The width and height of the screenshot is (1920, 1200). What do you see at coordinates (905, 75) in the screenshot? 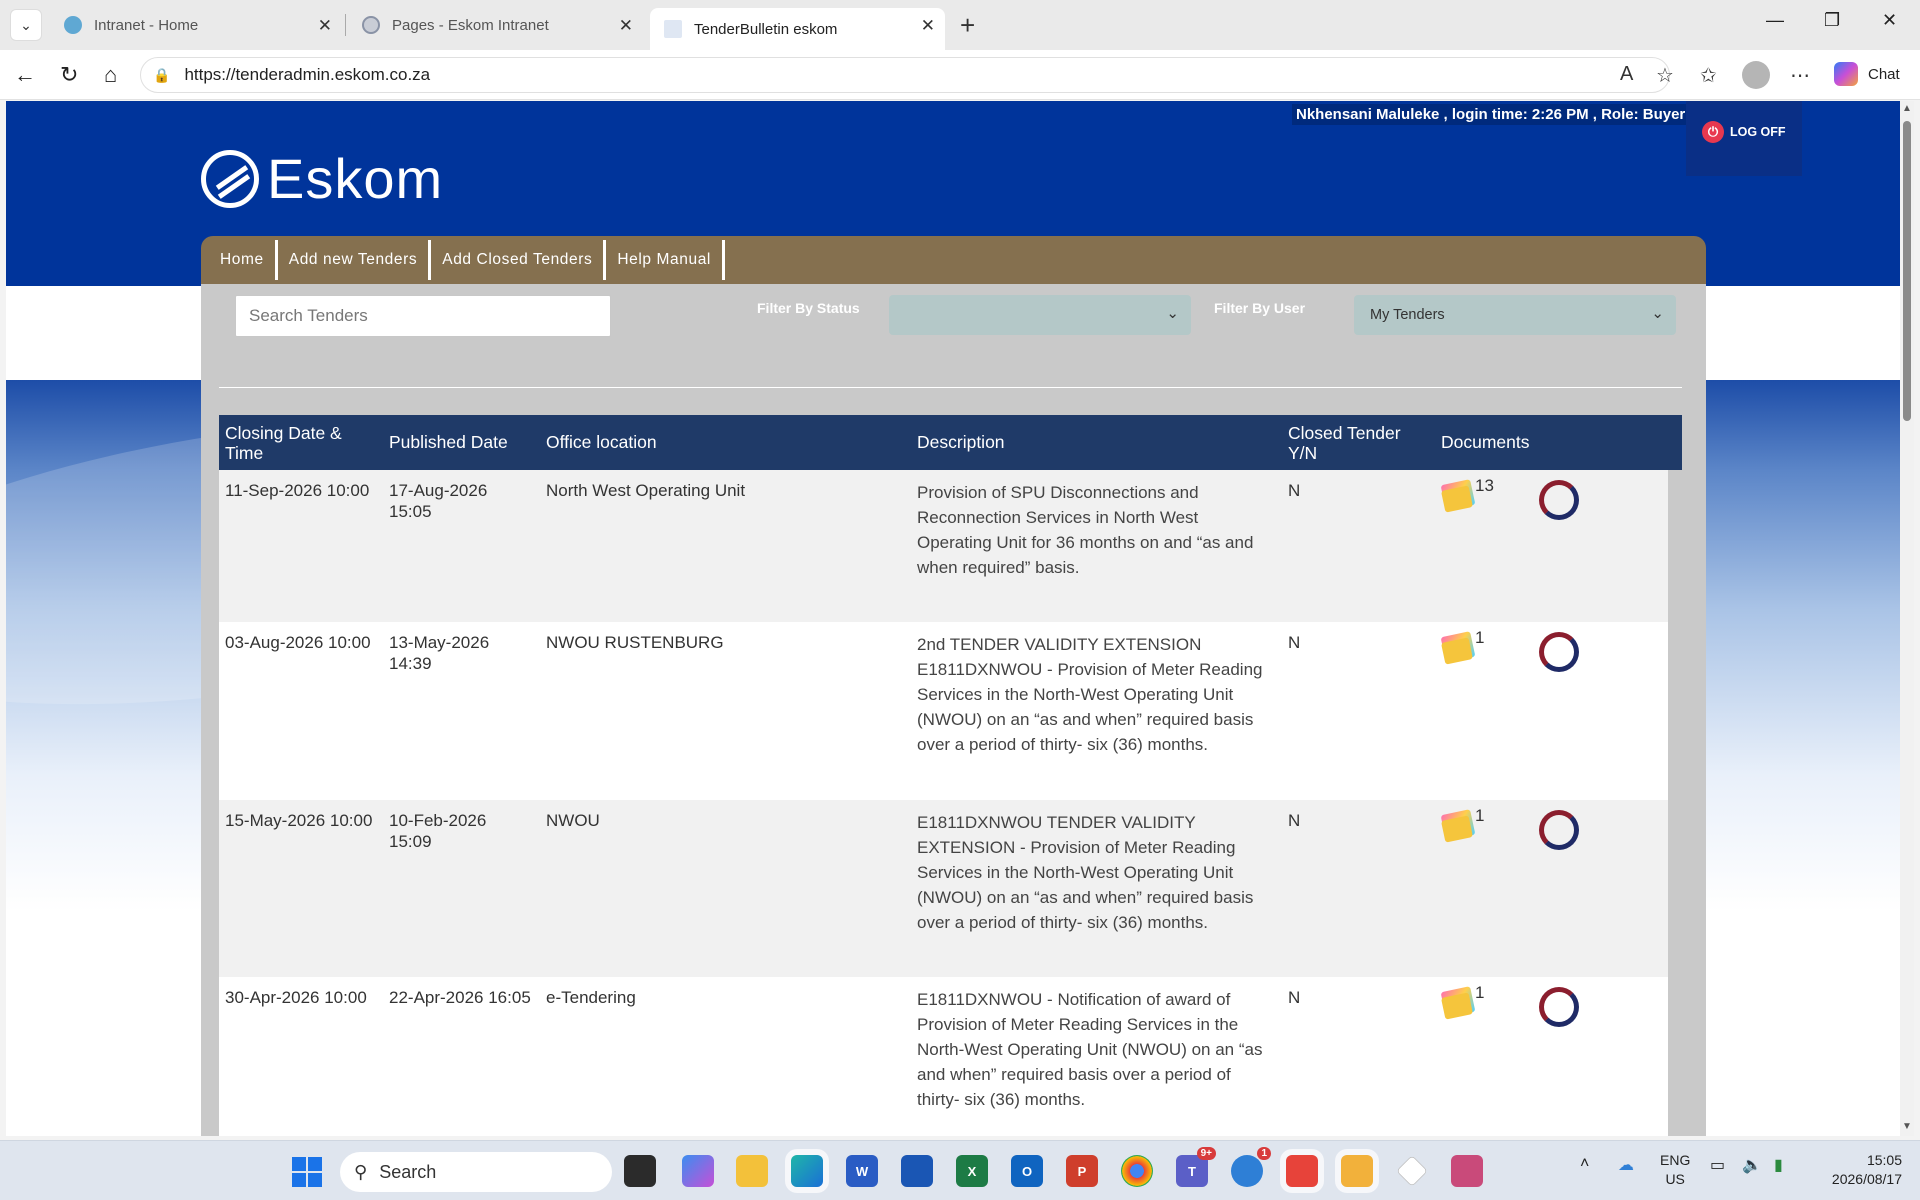
I see `url-field: 🔒 https://tenderadmin.eskom.co.za` at bounding box center [905, 75].